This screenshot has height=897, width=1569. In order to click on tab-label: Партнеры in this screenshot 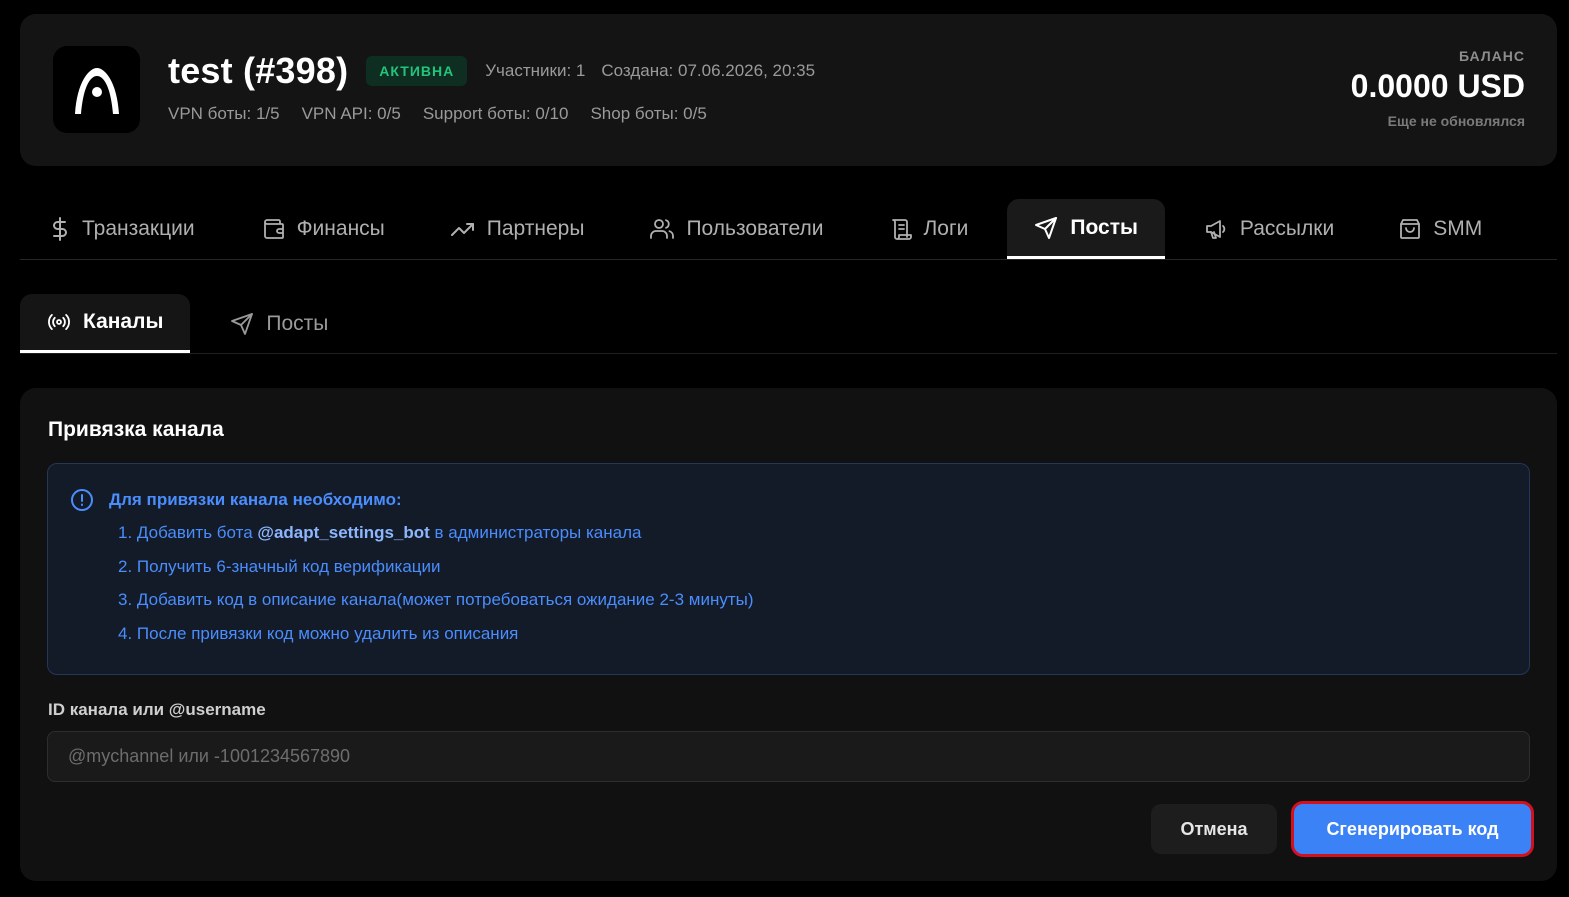, I will do `click(535, 228)`.